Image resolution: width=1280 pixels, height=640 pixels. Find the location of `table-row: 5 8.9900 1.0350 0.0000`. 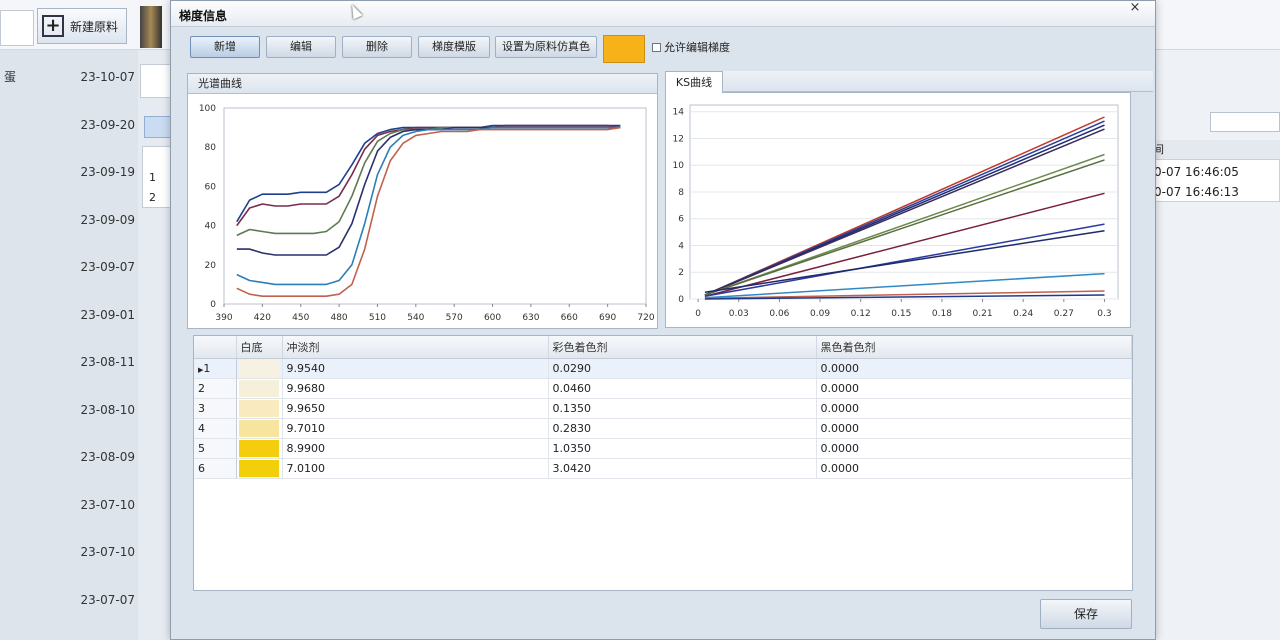

table-row: 5 8.9900 1.0350 0.0000 is located at coordinates (663, 448).